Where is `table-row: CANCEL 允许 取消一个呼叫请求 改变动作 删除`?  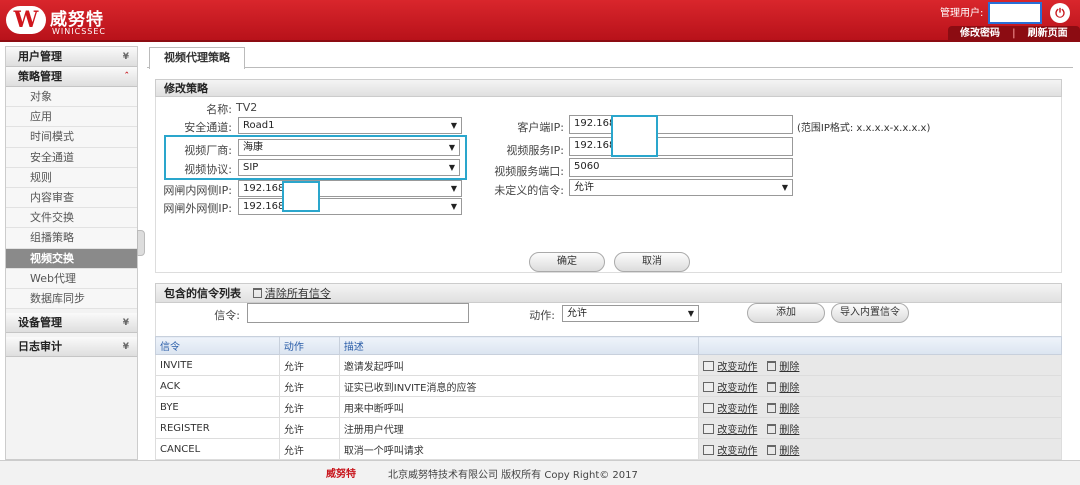 table-row: CANCEL 允许 取消一个呼叫请求 改变动作 删除 is located at coordinates (608, 449).